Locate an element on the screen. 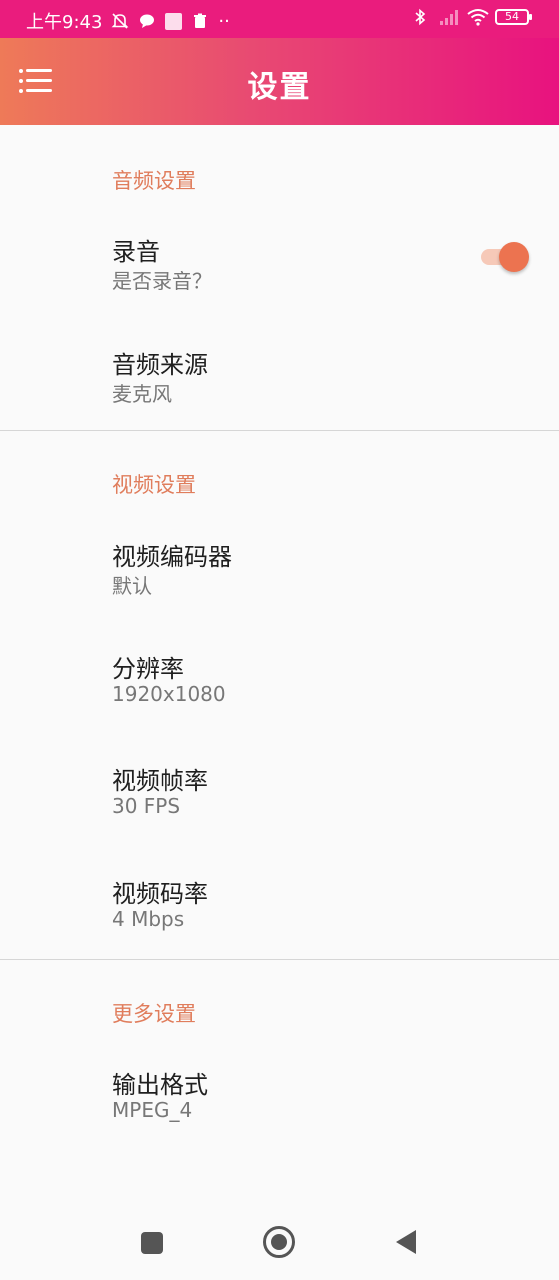 Image resolution: width=559 pixels, height=1280 pixels. system-nav-bar is located at coordinates (279, 1243).